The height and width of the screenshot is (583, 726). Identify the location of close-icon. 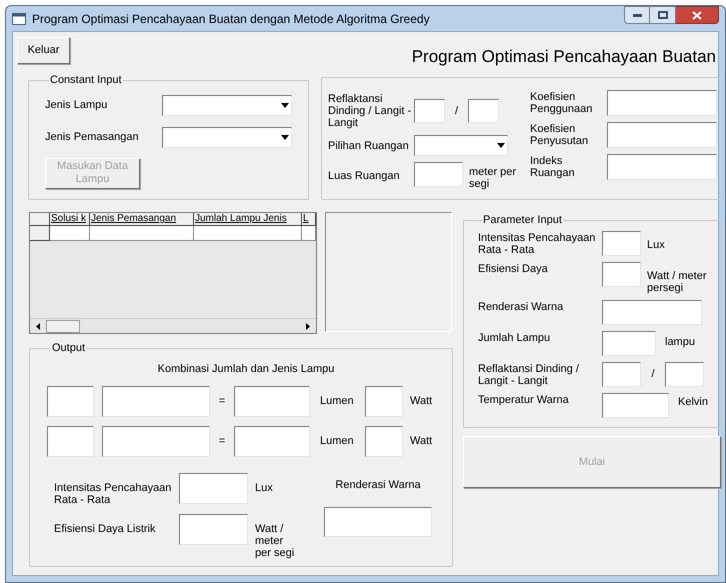
(697, 15).